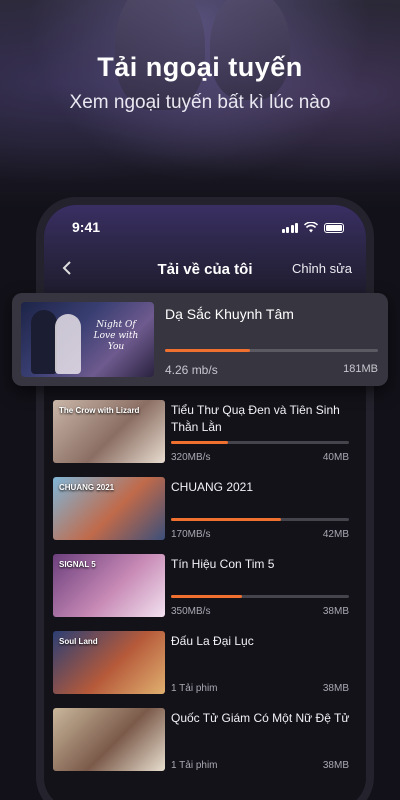 This screenshot has height=800, width=400. What do you see at coordinates (87, 339) in the screenshot?
I see `featured-thumbnail: Night Of Love with You` at bounding box center [87, 339].